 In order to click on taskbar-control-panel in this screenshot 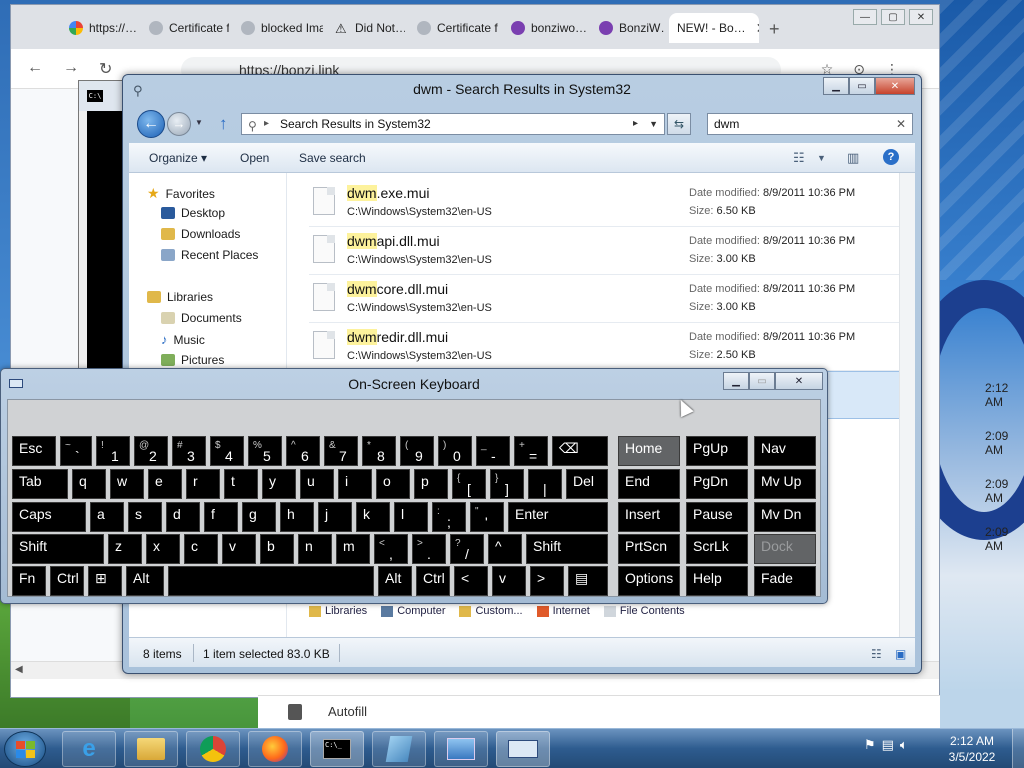, I will do `click(461, 749)`.